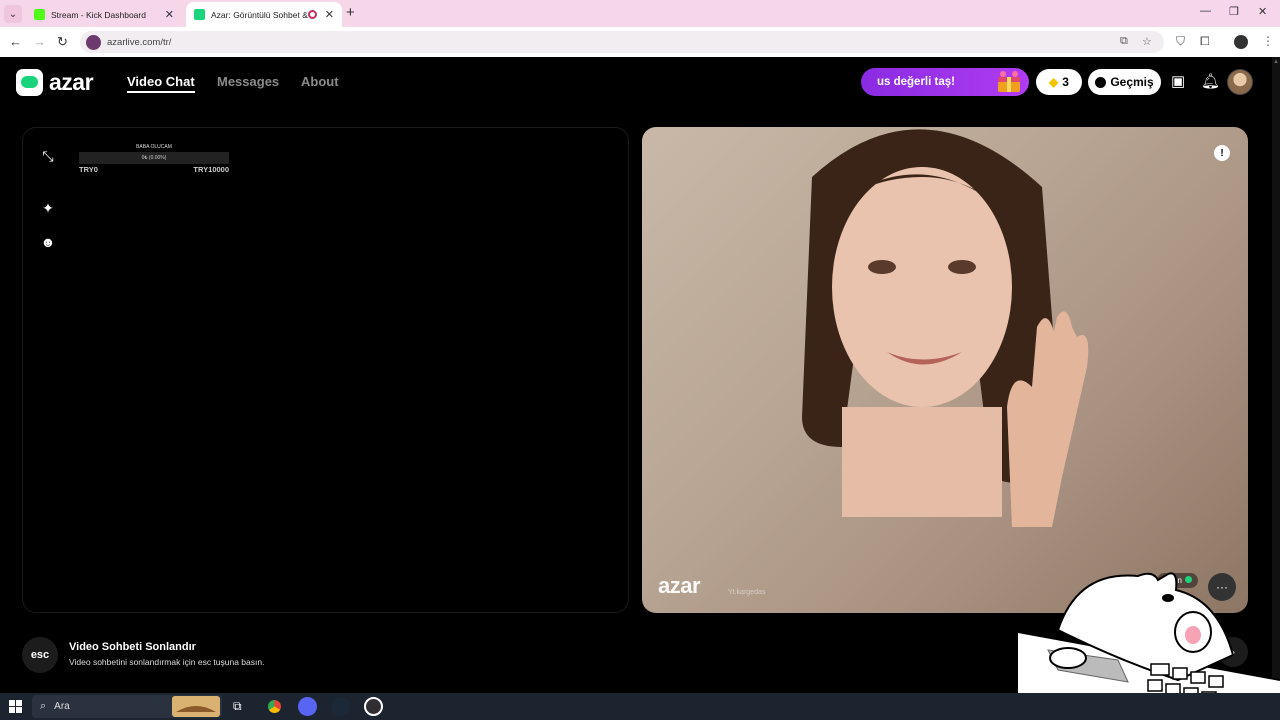 This screenshot has width=1280, height=720. What do you see at coordinates (40, 655) in the screenshot?
I see `esc-key-badge: esc` at bounding box center [40, 655].